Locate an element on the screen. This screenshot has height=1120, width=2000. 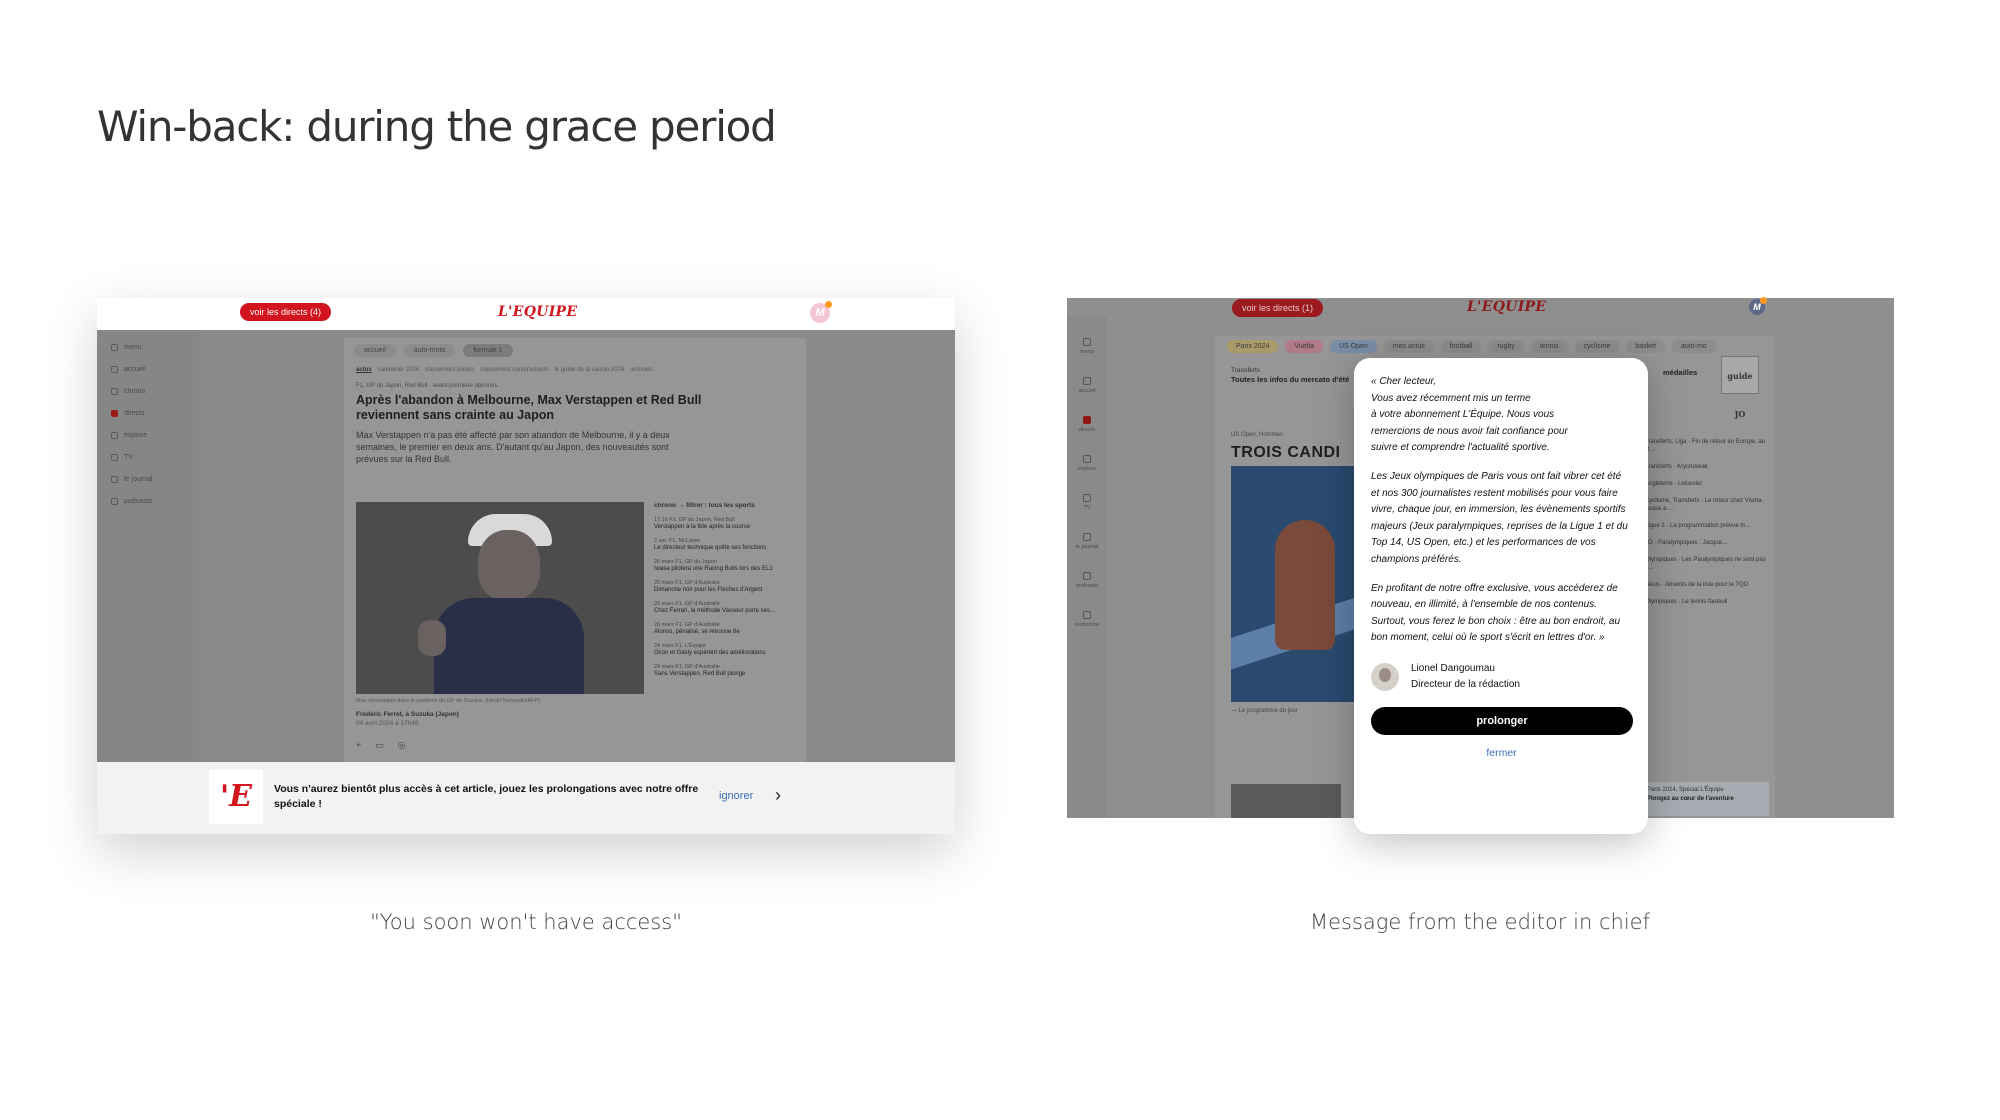
bottom-thumbnail is located at coordinates (1286, 801).